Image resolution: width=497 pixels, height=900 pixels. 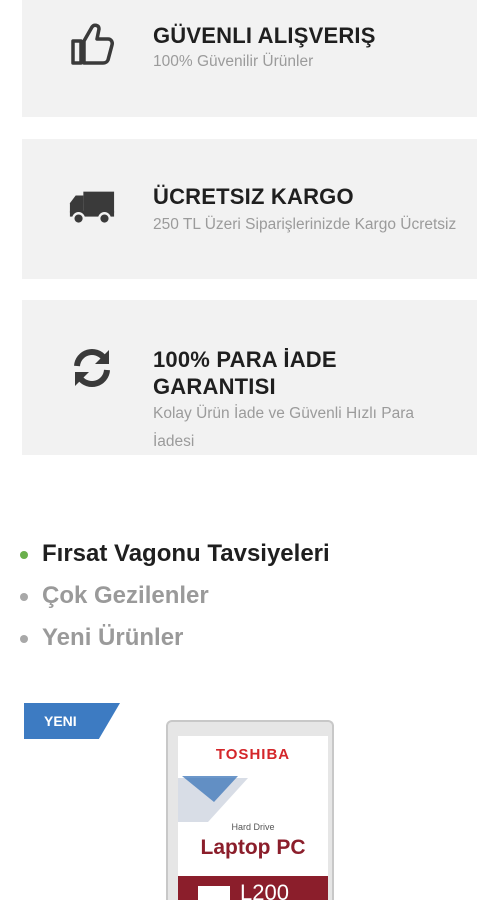 I want to click on feature-description: 100% Güvenilir Ürünler, so click(x=233, y=61).